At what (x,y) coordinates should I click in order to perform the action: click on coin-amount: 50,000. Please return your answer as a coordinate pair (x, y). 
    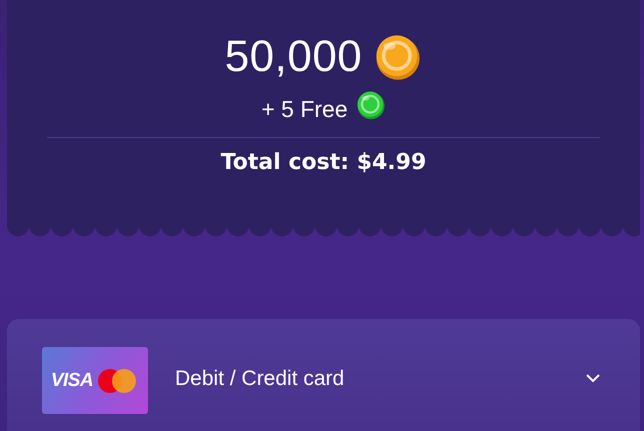
    Looking at the image, I should click on (293, 57).